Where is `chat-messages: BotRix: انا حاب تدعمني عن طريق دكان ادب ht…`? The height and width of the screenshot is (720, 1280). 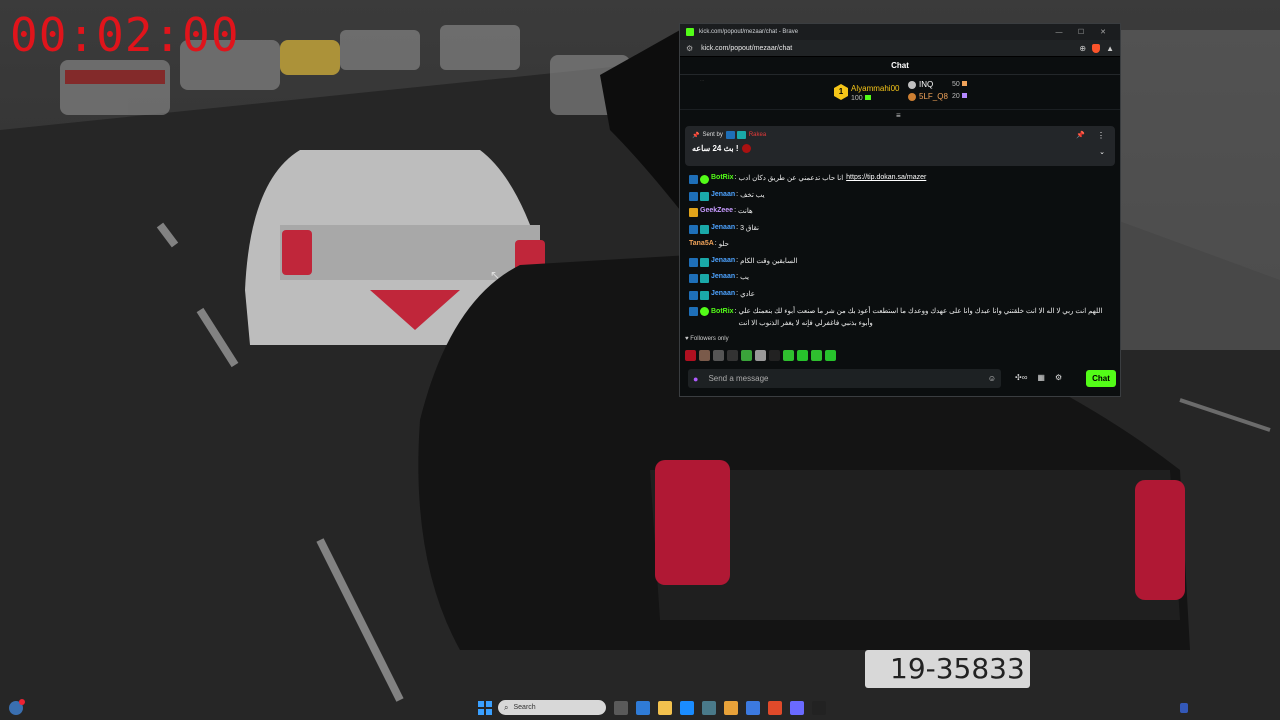
chat-messages: BotRix: انا حاب تدعمني عن طريق دكان ادب ht… is located at coordinates (903, 252).